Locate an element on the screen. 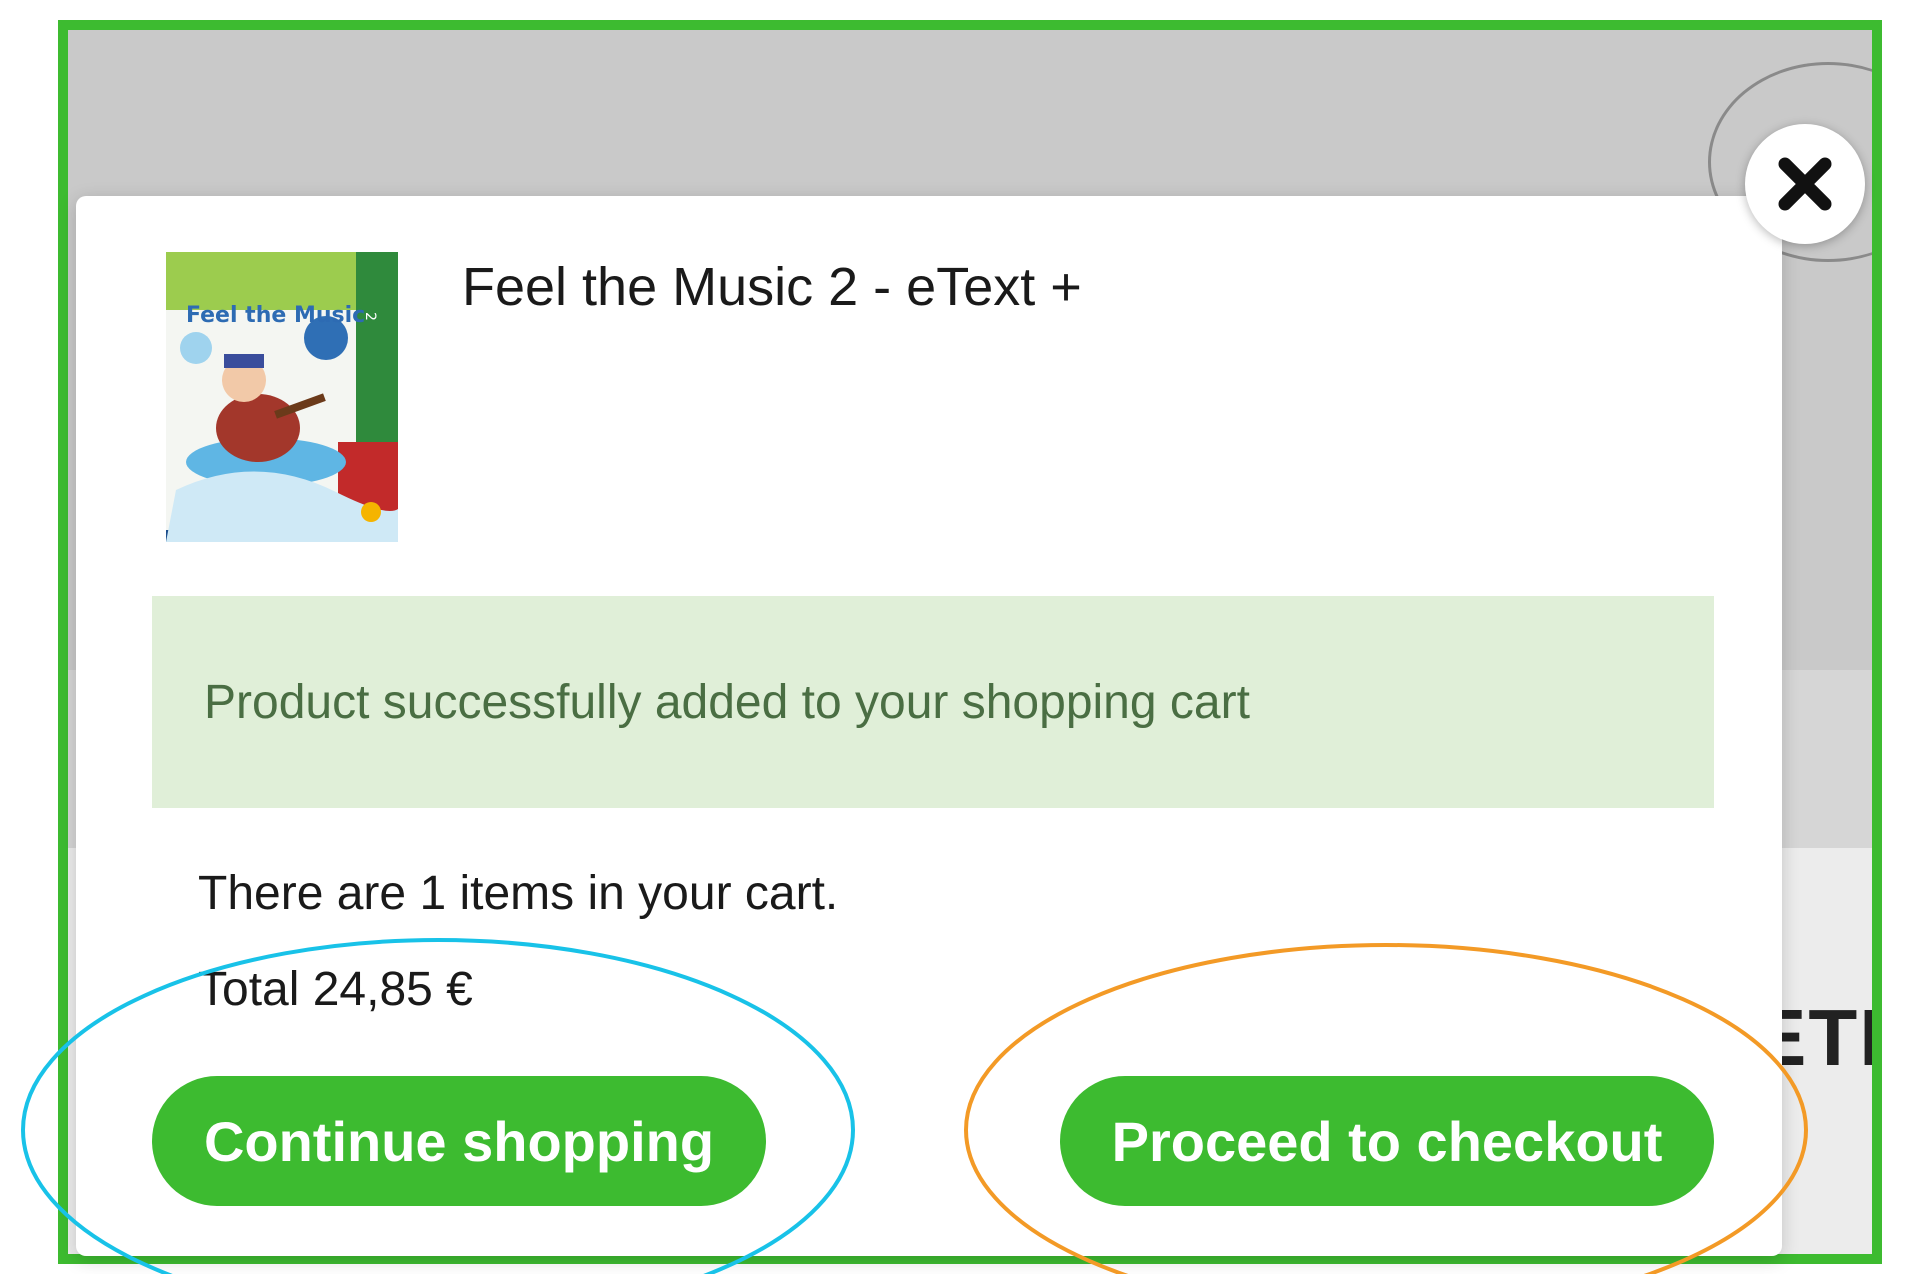 The height and width of the screenshot is (1274, 1913). svg-text: 2 is located at coordinates (370, 316).